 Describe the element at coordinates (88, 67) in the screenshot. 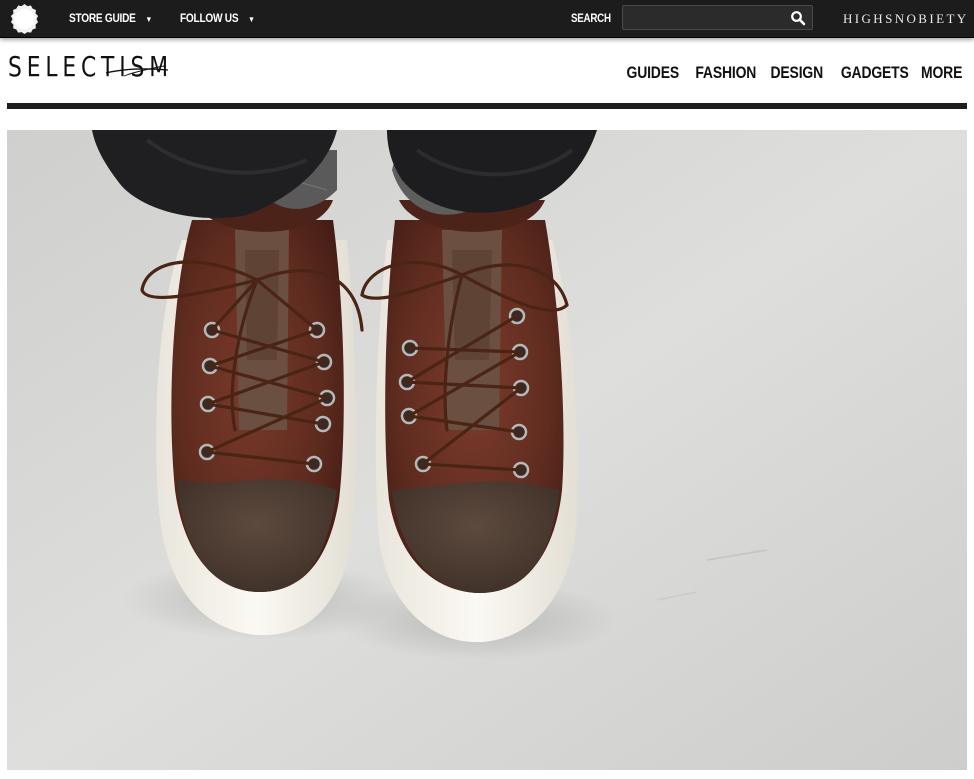

I see `selectism-logo: SELECTISM` at that location.